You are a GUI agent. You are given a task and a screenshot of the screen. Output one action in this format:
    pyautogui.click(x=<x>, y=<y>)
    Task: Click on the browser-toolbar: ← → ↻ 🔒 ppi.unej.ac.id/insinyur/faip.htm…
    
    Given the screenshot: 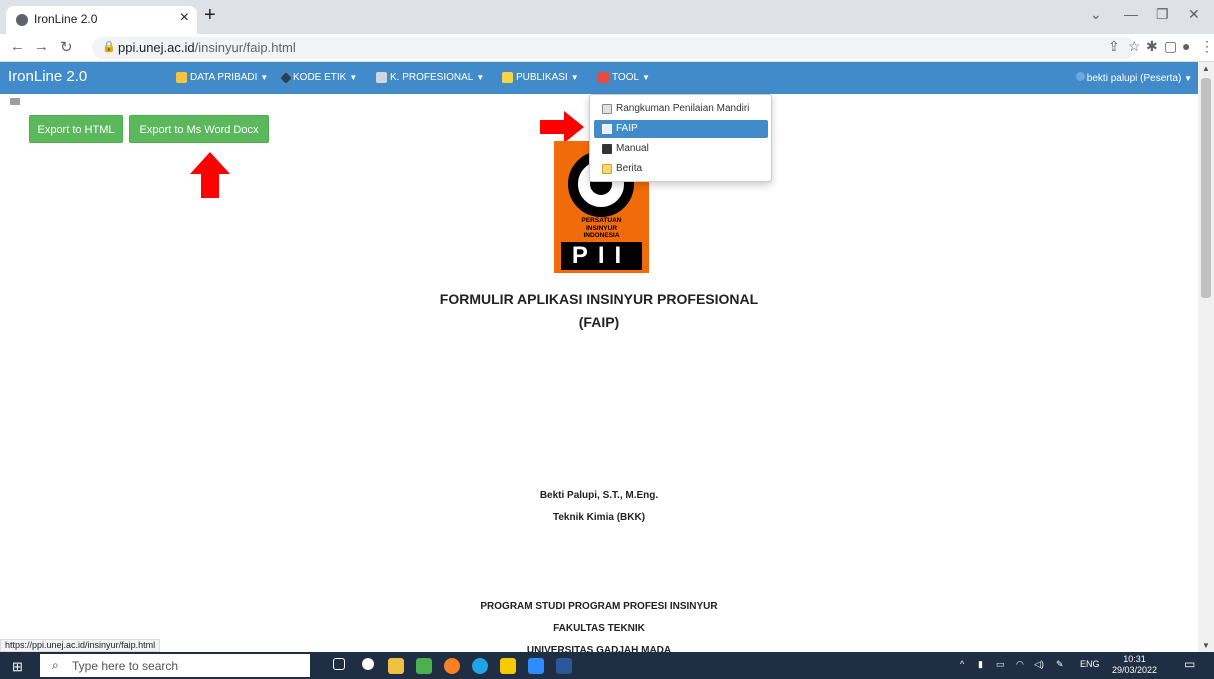 What is the action you would take?
    pyautogui.click(x=607, y=48)
    